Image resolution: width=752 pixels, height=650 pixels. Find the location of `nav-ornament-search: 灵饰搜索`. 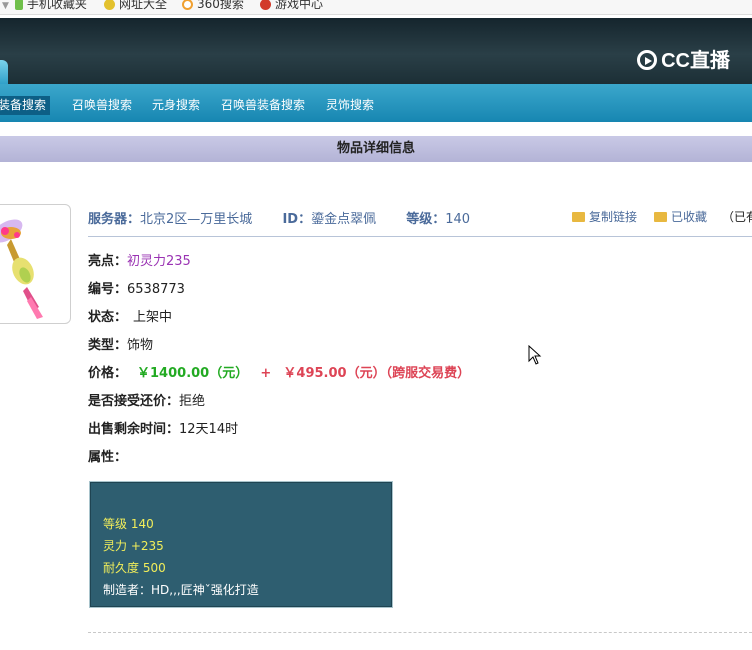

nav-ornament-search: 灵饰搜索 is located at coordinates (350, 105).